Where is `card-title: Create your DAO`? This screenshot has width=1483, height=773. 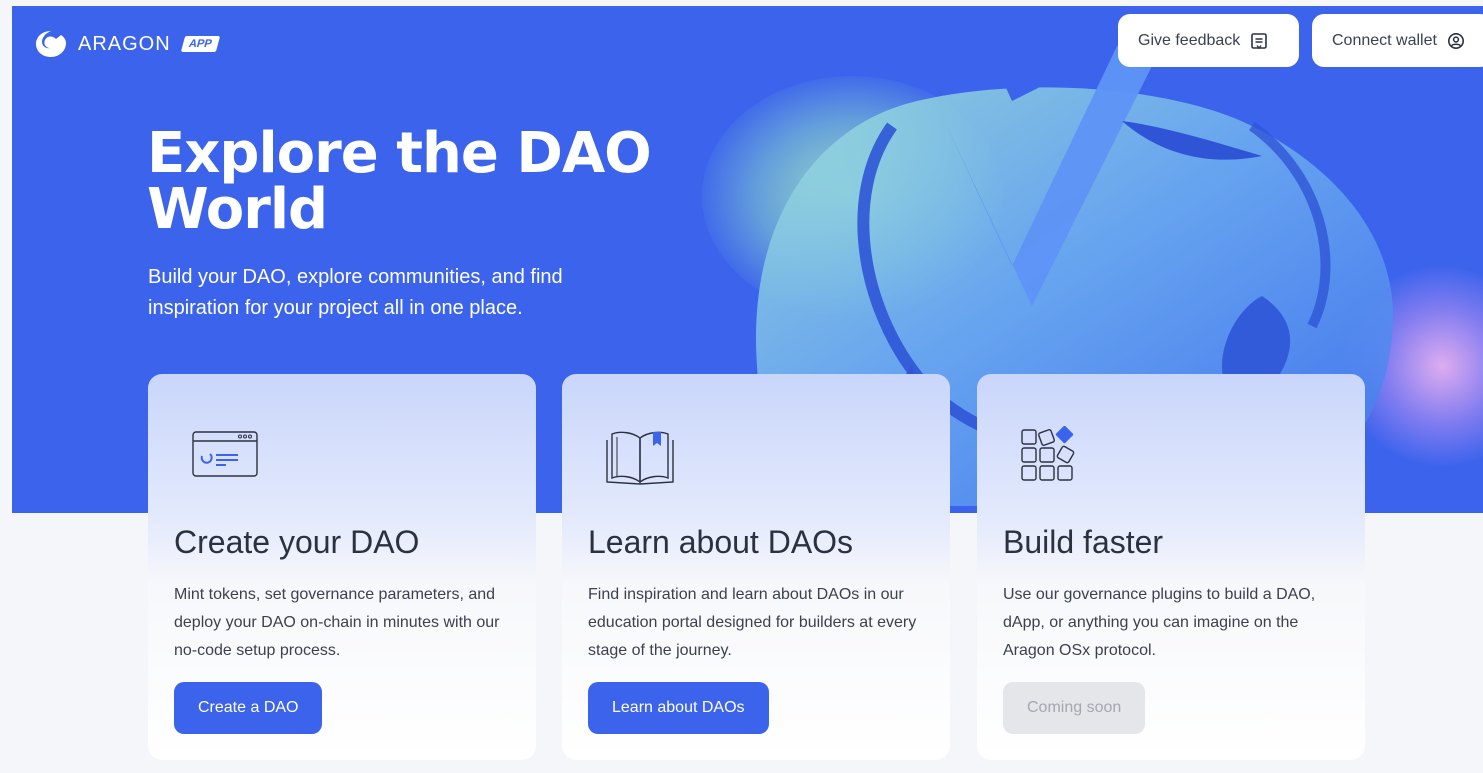 card-title: Create your DAO is located at coordinates (297, 542).